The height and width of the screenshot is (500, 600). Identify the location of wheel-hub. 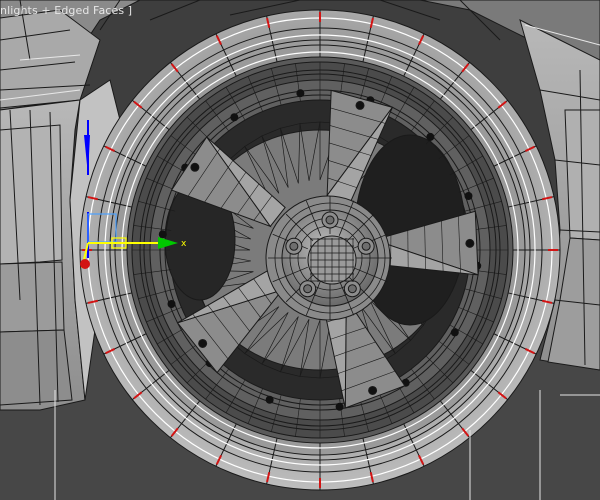
(328, 258).